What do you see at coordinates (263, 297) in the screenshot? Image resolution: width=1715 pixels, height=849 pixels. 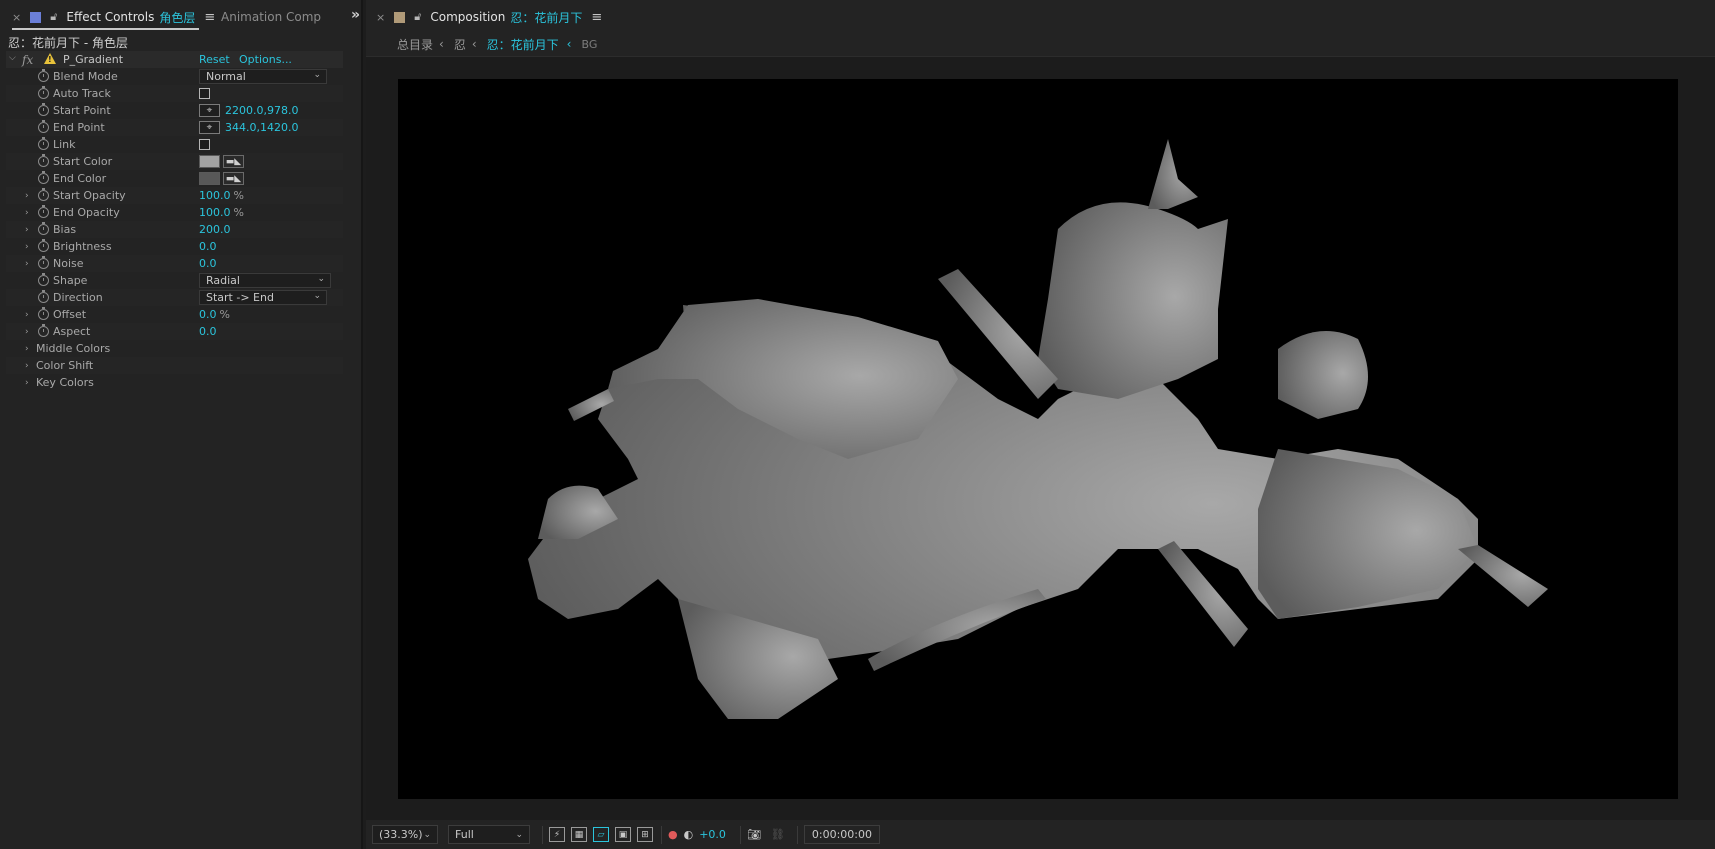 I see `direction-dropdown: Start -> End ⌄` at bounding box center [263, 297].